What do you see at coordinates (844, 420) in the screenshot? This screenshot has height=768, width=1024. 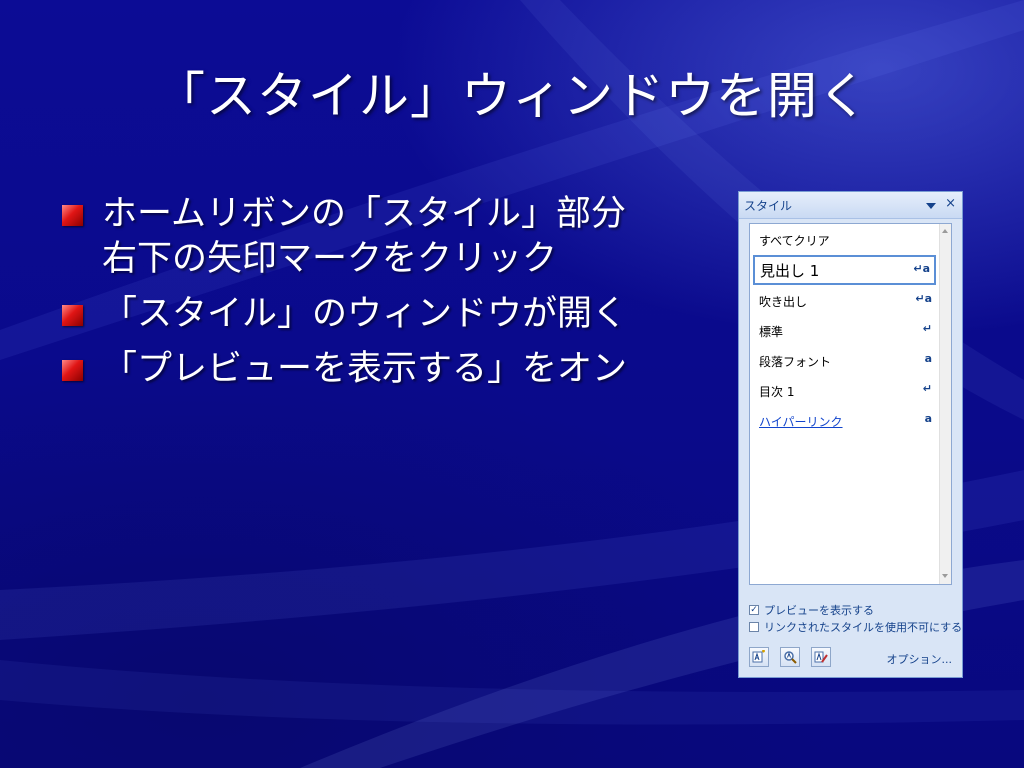 I see `style-item-hyperlink: ハイパーリンク a` at bounding box center [844, 420].